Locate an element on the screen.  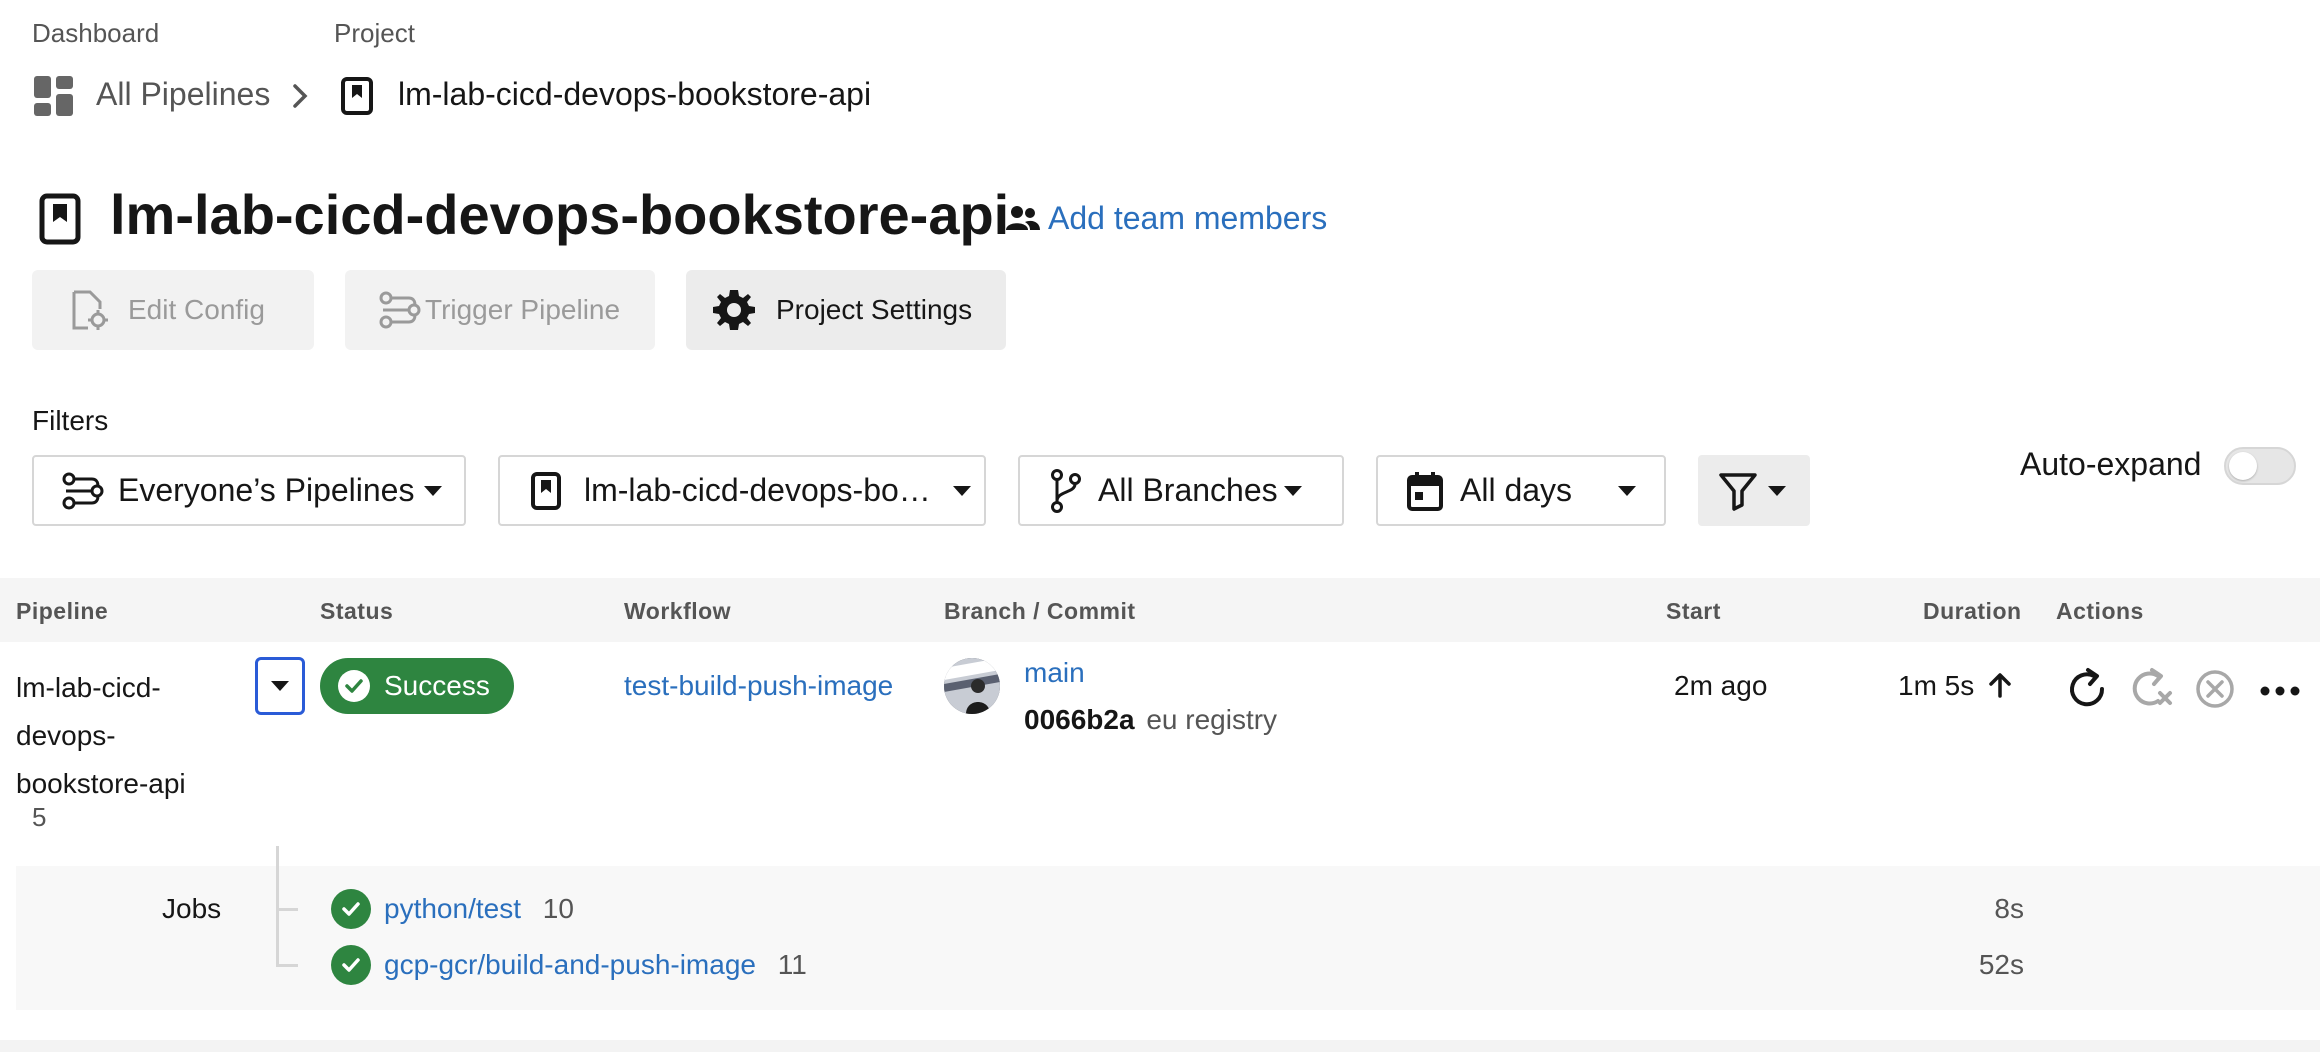
status-badge: Success is located at coordinates (417, 686).